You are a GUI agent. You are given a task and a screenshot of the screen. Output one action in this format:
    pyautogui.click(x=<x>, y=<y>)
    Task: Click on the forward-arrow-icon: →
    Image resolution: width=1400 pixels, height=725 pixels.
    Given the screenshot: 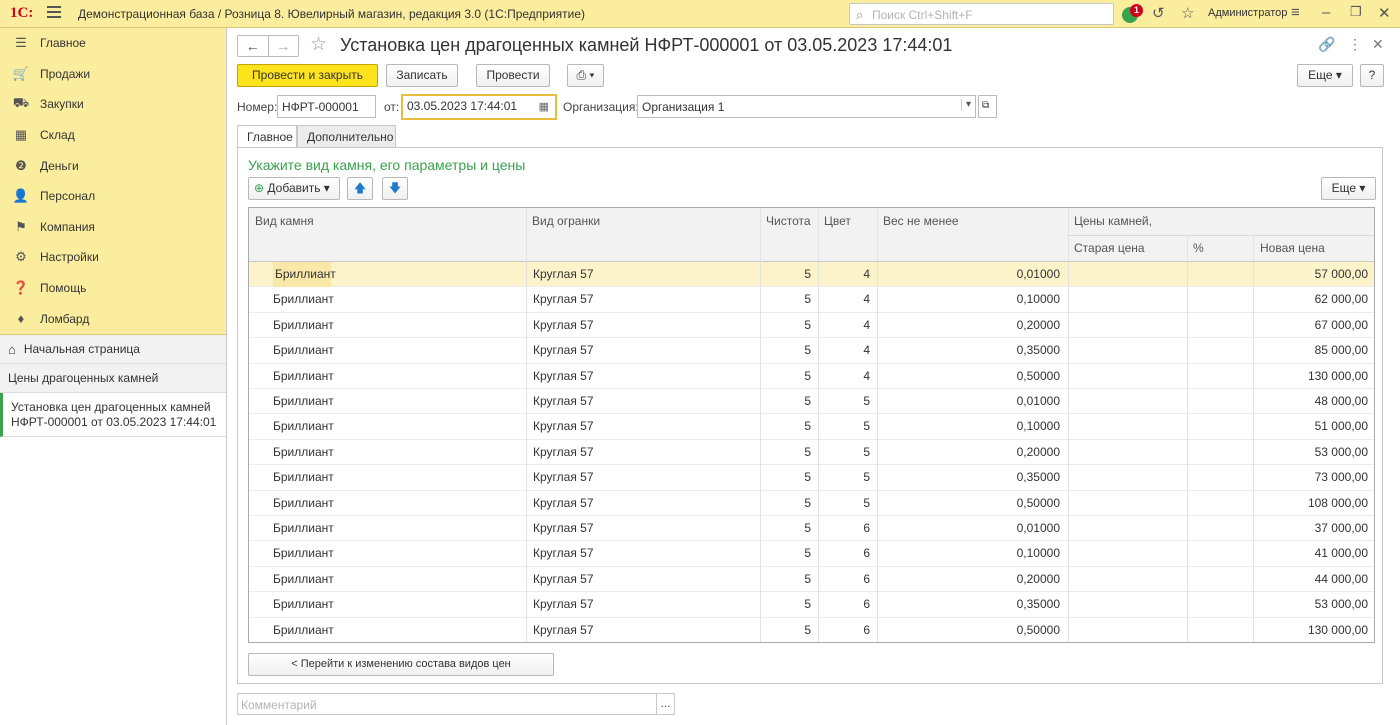 What is the action you would take?
    pyautogui.click(x=284, y=46)
    